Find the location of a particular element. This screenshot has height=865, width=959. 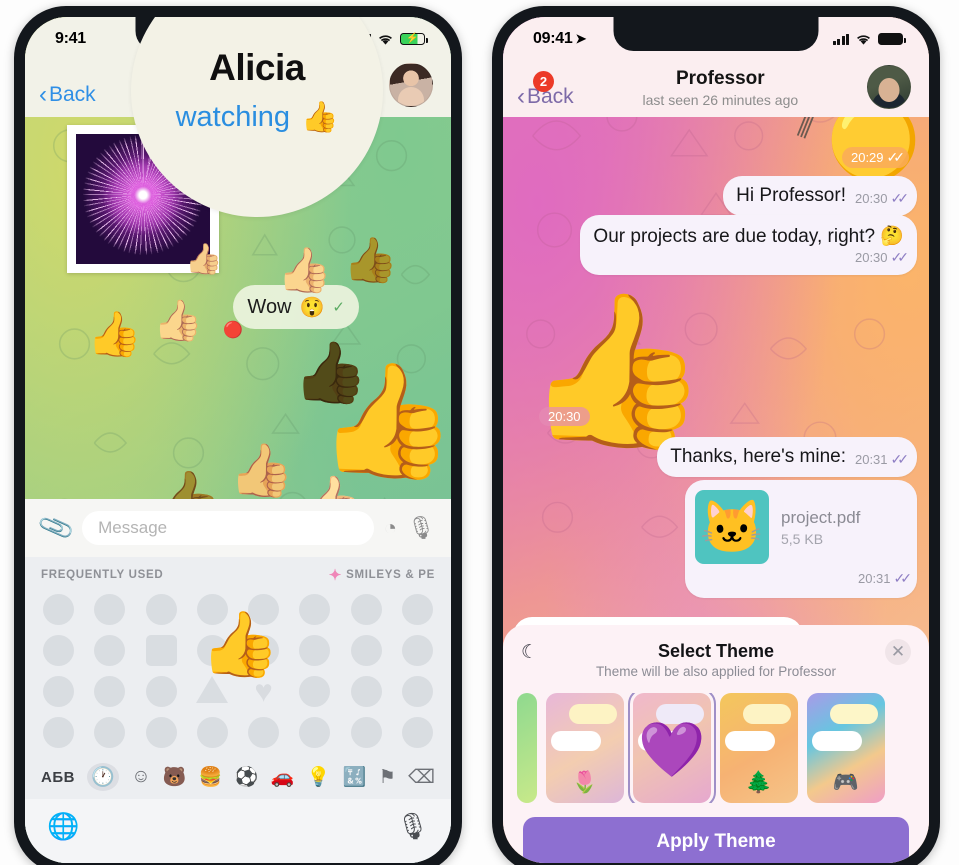

kb-tab-recent: 🕐 is located at coordinates (103, 777).